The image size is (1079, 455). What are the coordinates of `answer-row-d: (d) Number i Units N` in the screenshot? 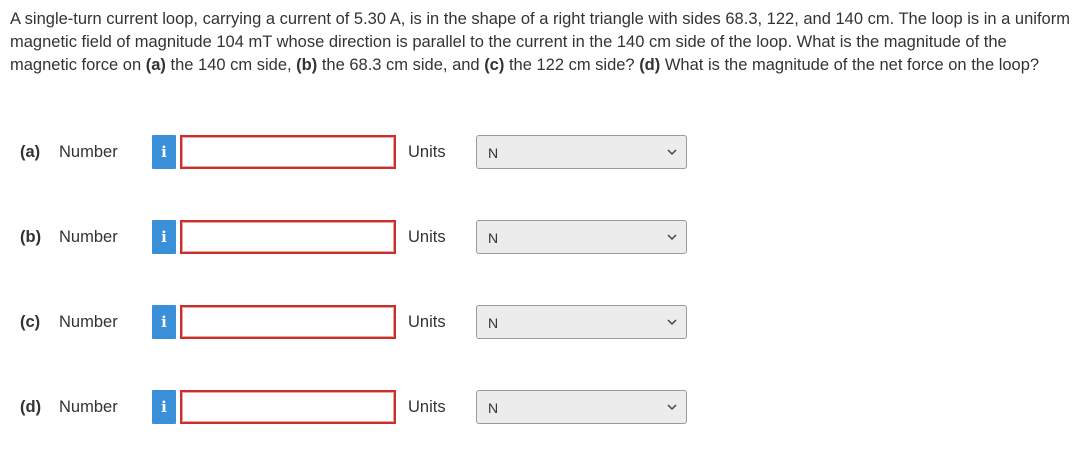 It's located at (539, 408).